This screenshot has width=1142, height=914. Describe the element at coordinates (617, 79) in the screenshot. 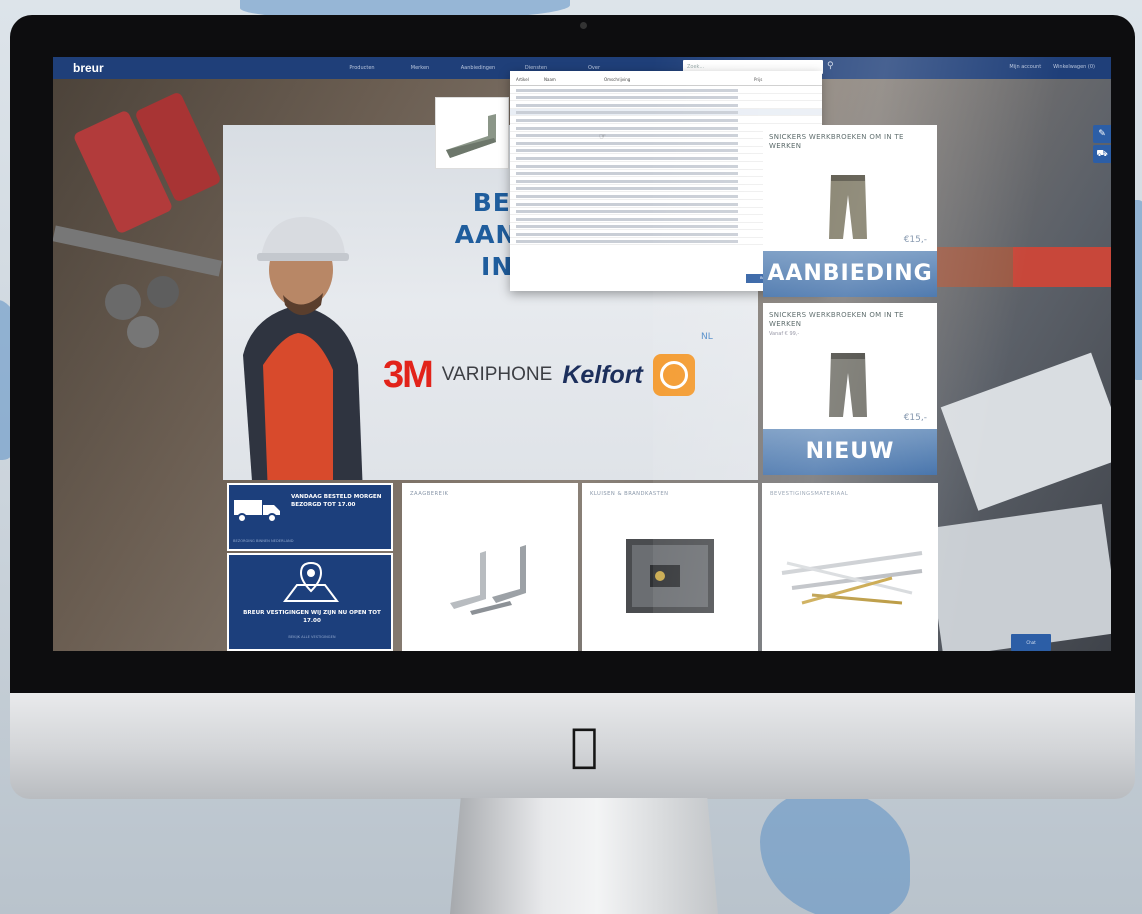

I see `column-header: Omschrijving` at that location.